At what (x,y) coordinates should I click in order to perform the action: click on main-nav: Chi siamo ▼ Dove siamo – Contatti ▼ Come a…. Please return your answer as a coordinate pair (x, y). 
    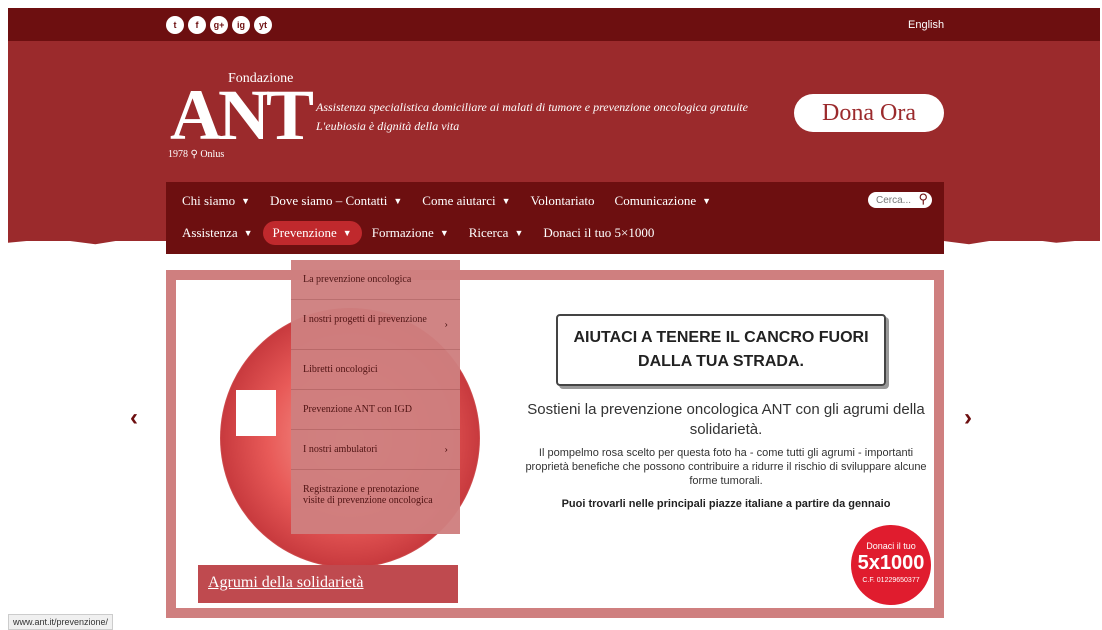
    Looking at the image, I should click on (555, 218).